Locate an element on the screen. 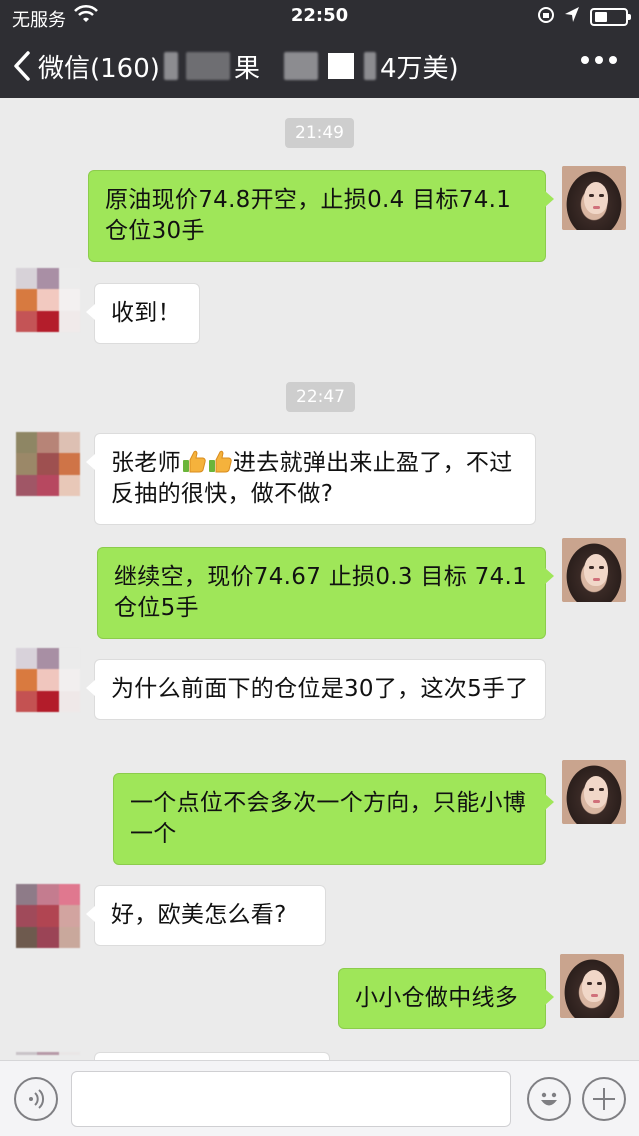 Image resolution: width=639 pixels, height=1136 pixels. message-bubble-self: 小小仓做中线多 is located at coordinates (446, 998).